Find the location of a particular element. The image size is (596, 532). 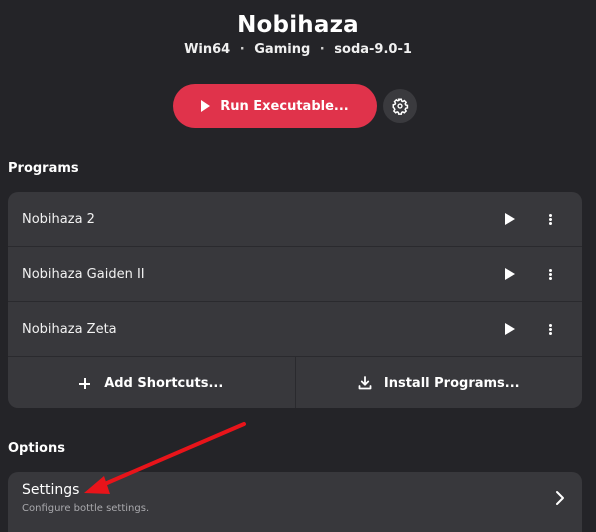

plus-icon is located at coordinates (85, 383).